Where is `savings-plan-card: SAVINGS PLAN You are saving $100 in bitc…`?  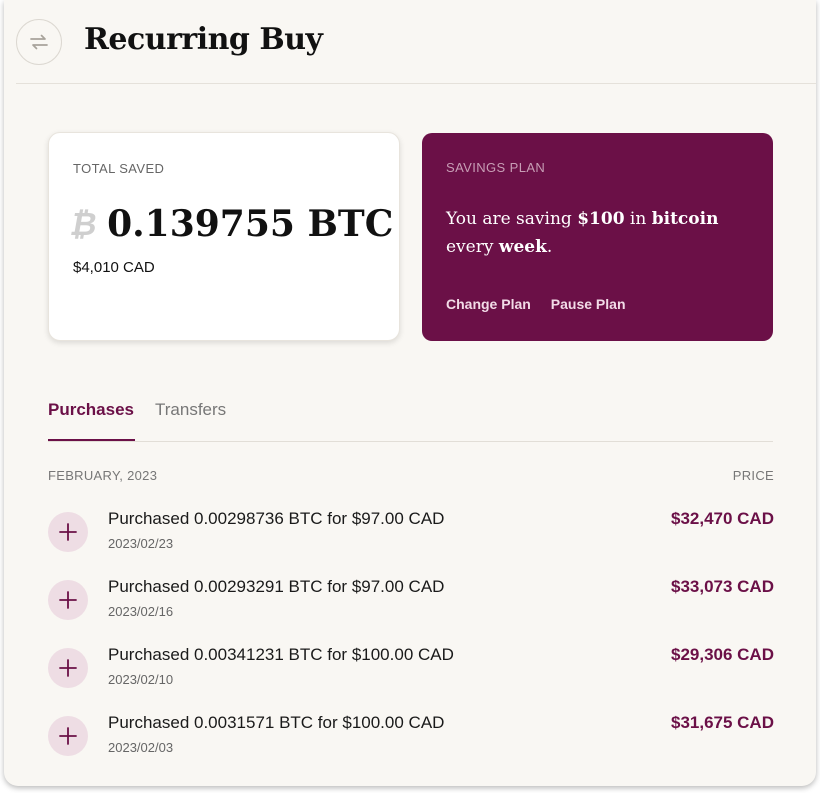 savings-plan-card: SAVINGS PLAN You are saving $100 in bitc… is located at coordinates (597, 237).